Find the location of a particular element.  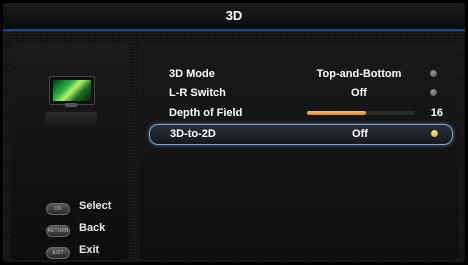

legend-select: OK Select is located at coordinates (70, 208).